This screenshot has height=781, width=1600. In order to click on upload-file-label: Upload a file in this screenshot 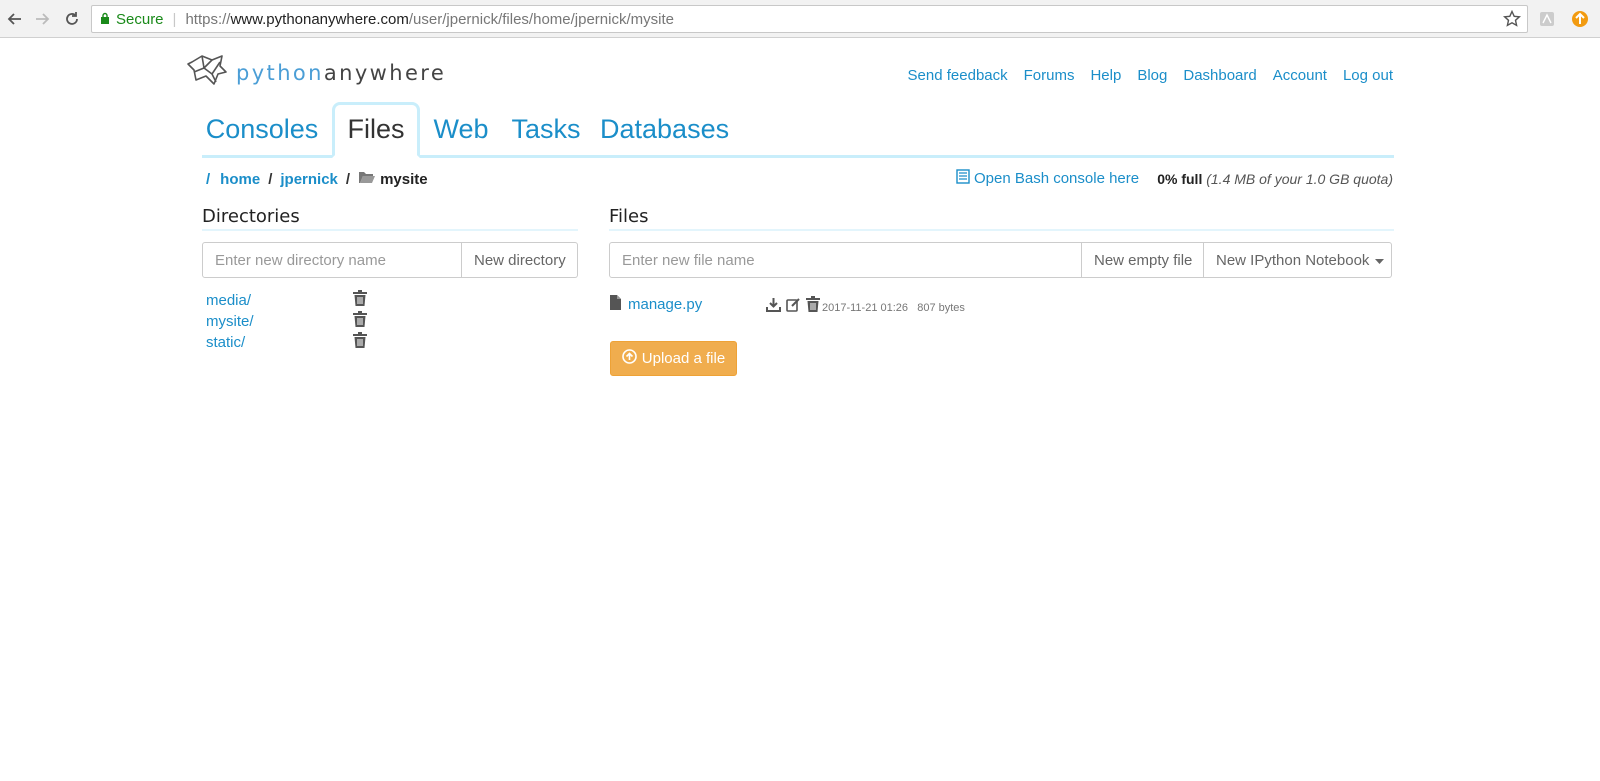, I will do `click(683, 358)`.